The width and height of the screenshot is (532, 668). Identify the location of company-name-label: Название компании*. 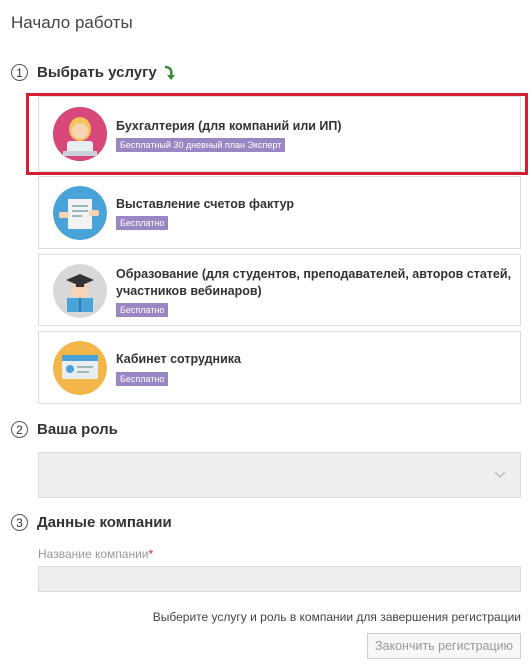
(95, 554).